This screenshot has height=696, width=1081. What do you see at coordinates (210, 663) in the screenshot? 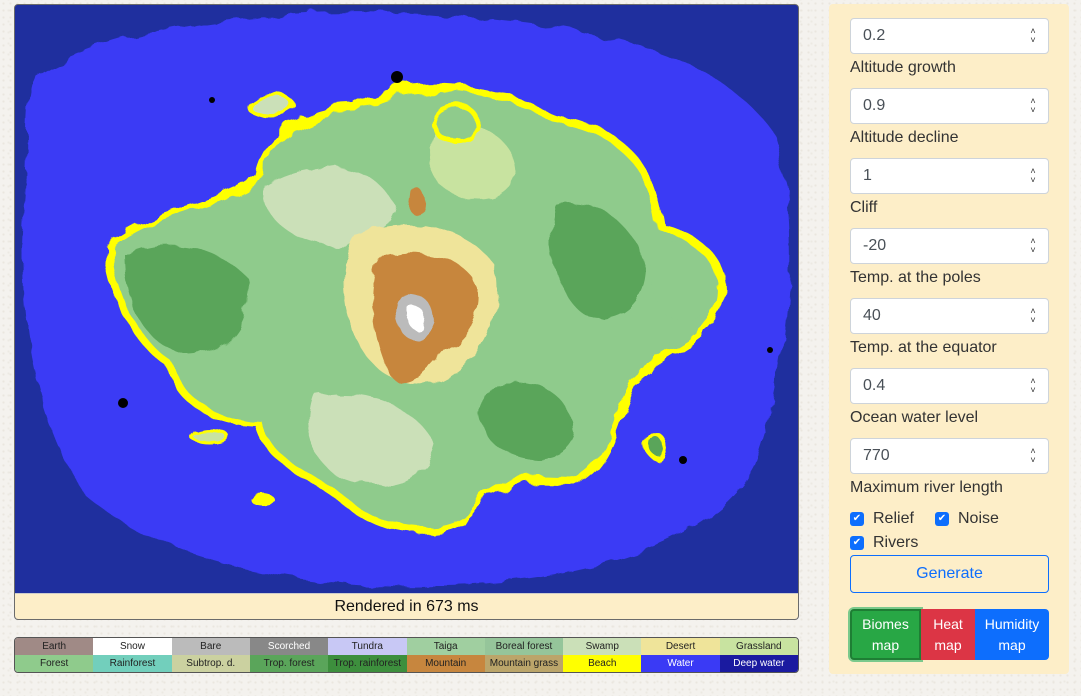
I see `legend-subtropical-desert: Subtrop. d.` at bounding box center [210, 663].